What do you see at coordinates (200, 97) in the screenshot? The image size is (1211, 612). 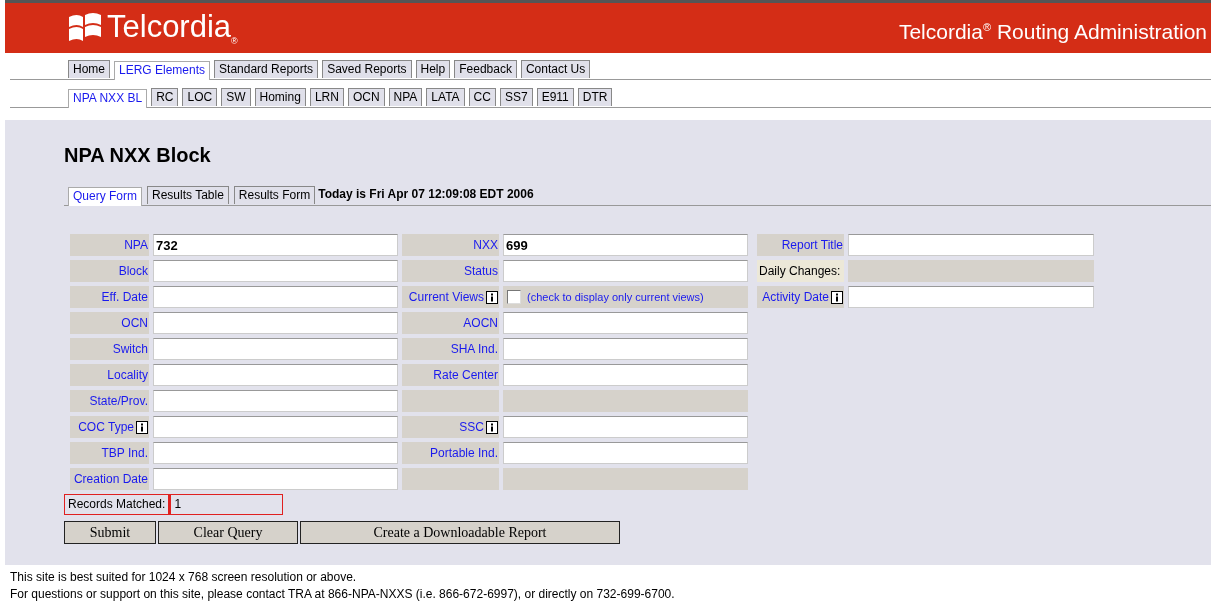 I see `sub-tab: LOC` at bounding box center [200, 97].